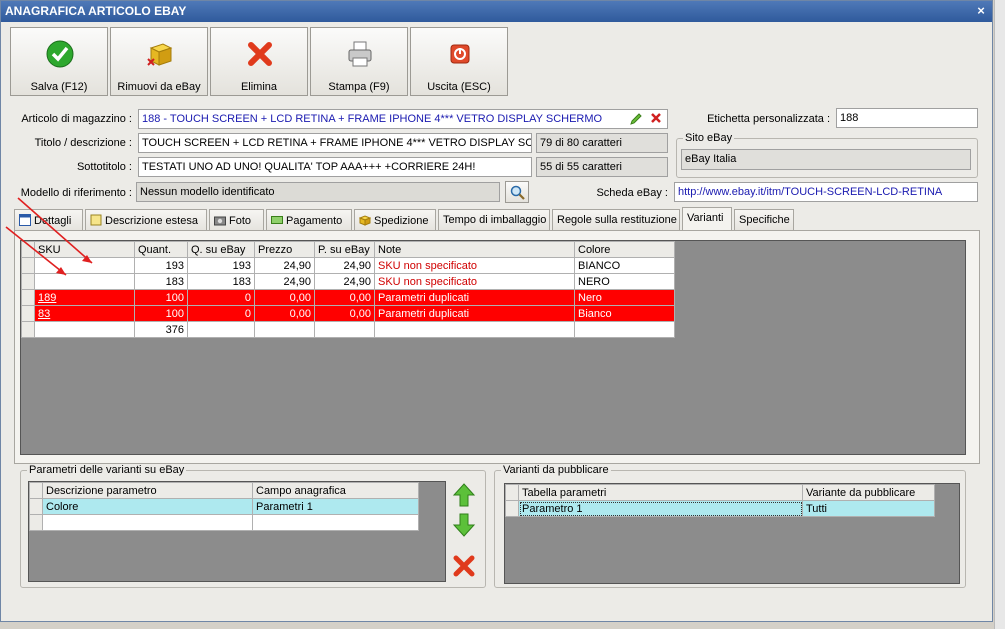 The image size is (1005, 629). I want to click on col-colore: Colore, so click(624, 249).